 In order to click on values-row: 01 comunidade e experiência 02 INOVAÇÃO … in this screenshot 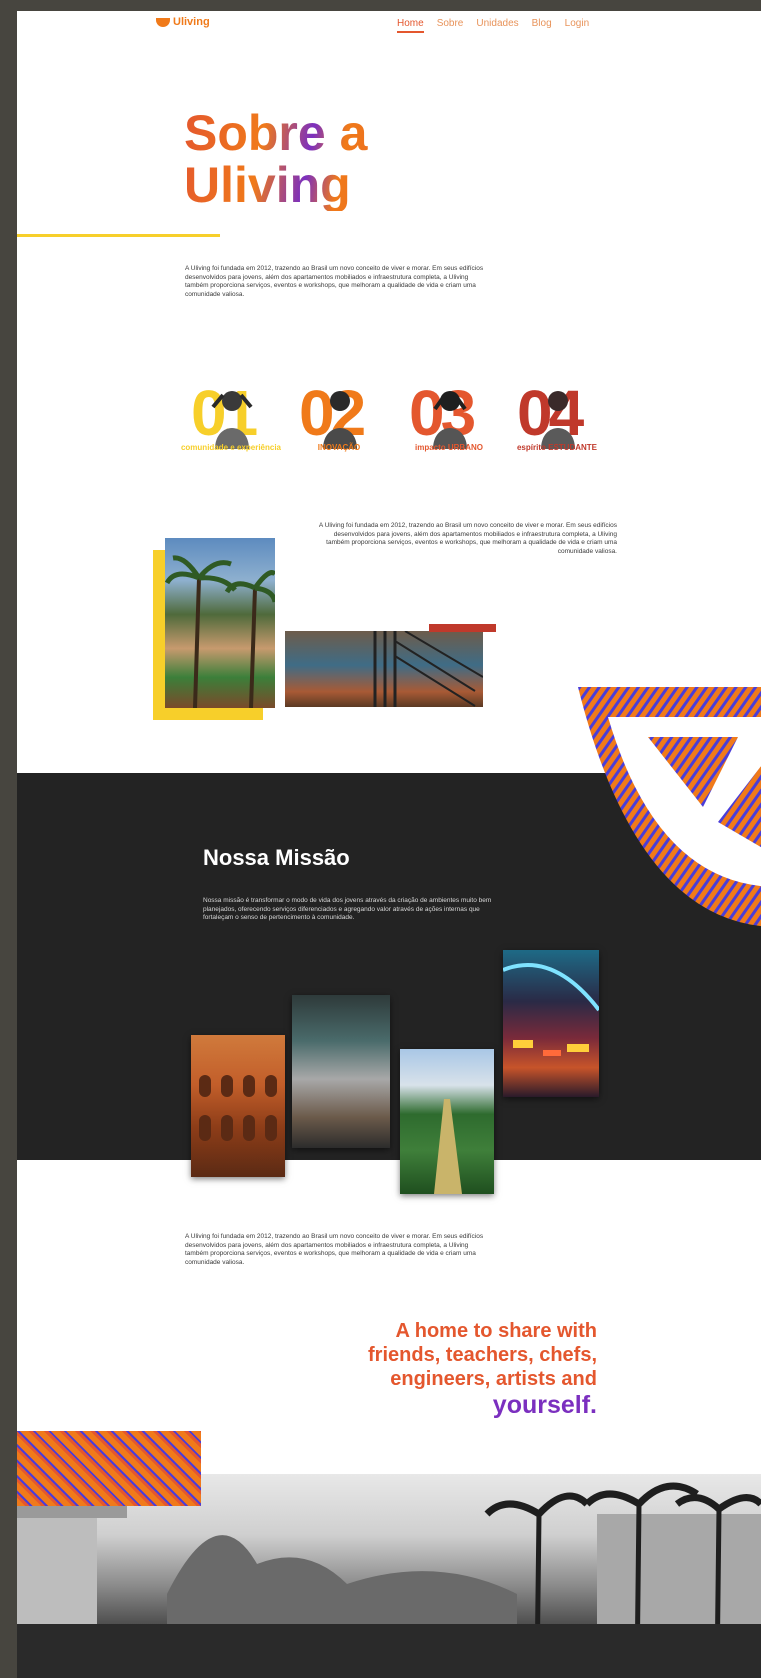, I will do `click(407, 426)`.